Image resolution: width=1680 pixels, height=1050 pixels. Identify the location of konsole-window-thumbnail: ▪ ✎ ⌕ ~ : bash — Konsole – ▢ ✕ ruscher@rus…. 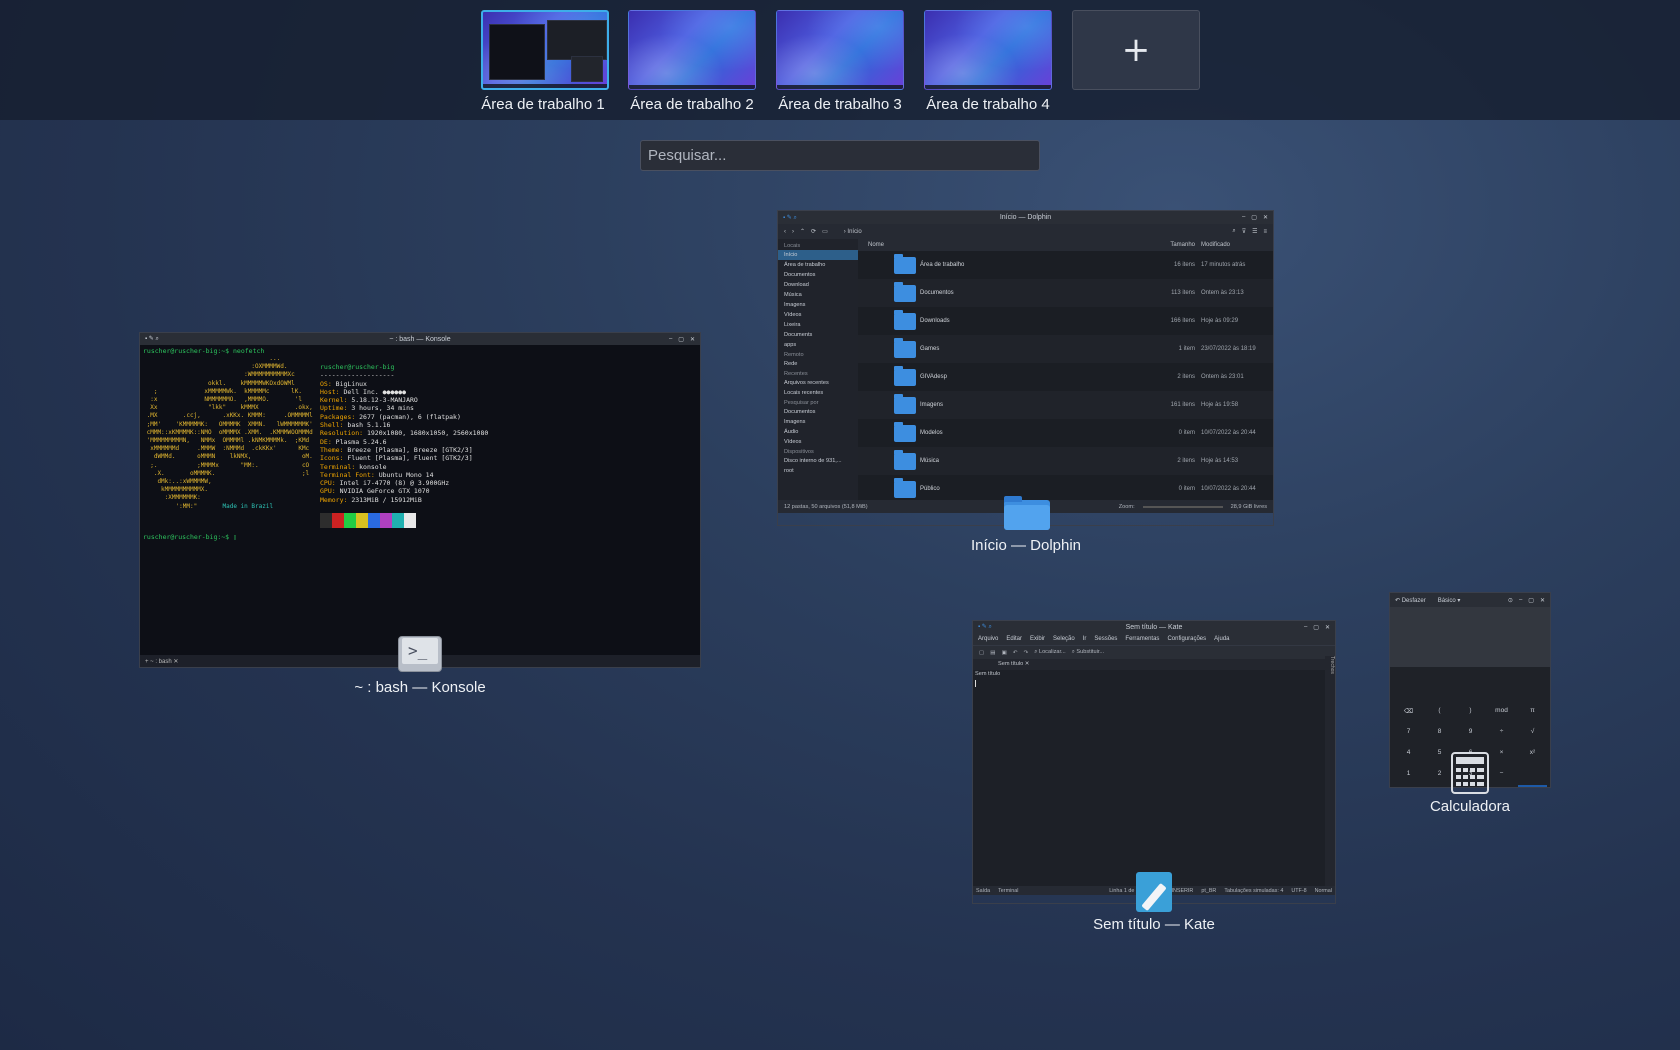
(420, 500).